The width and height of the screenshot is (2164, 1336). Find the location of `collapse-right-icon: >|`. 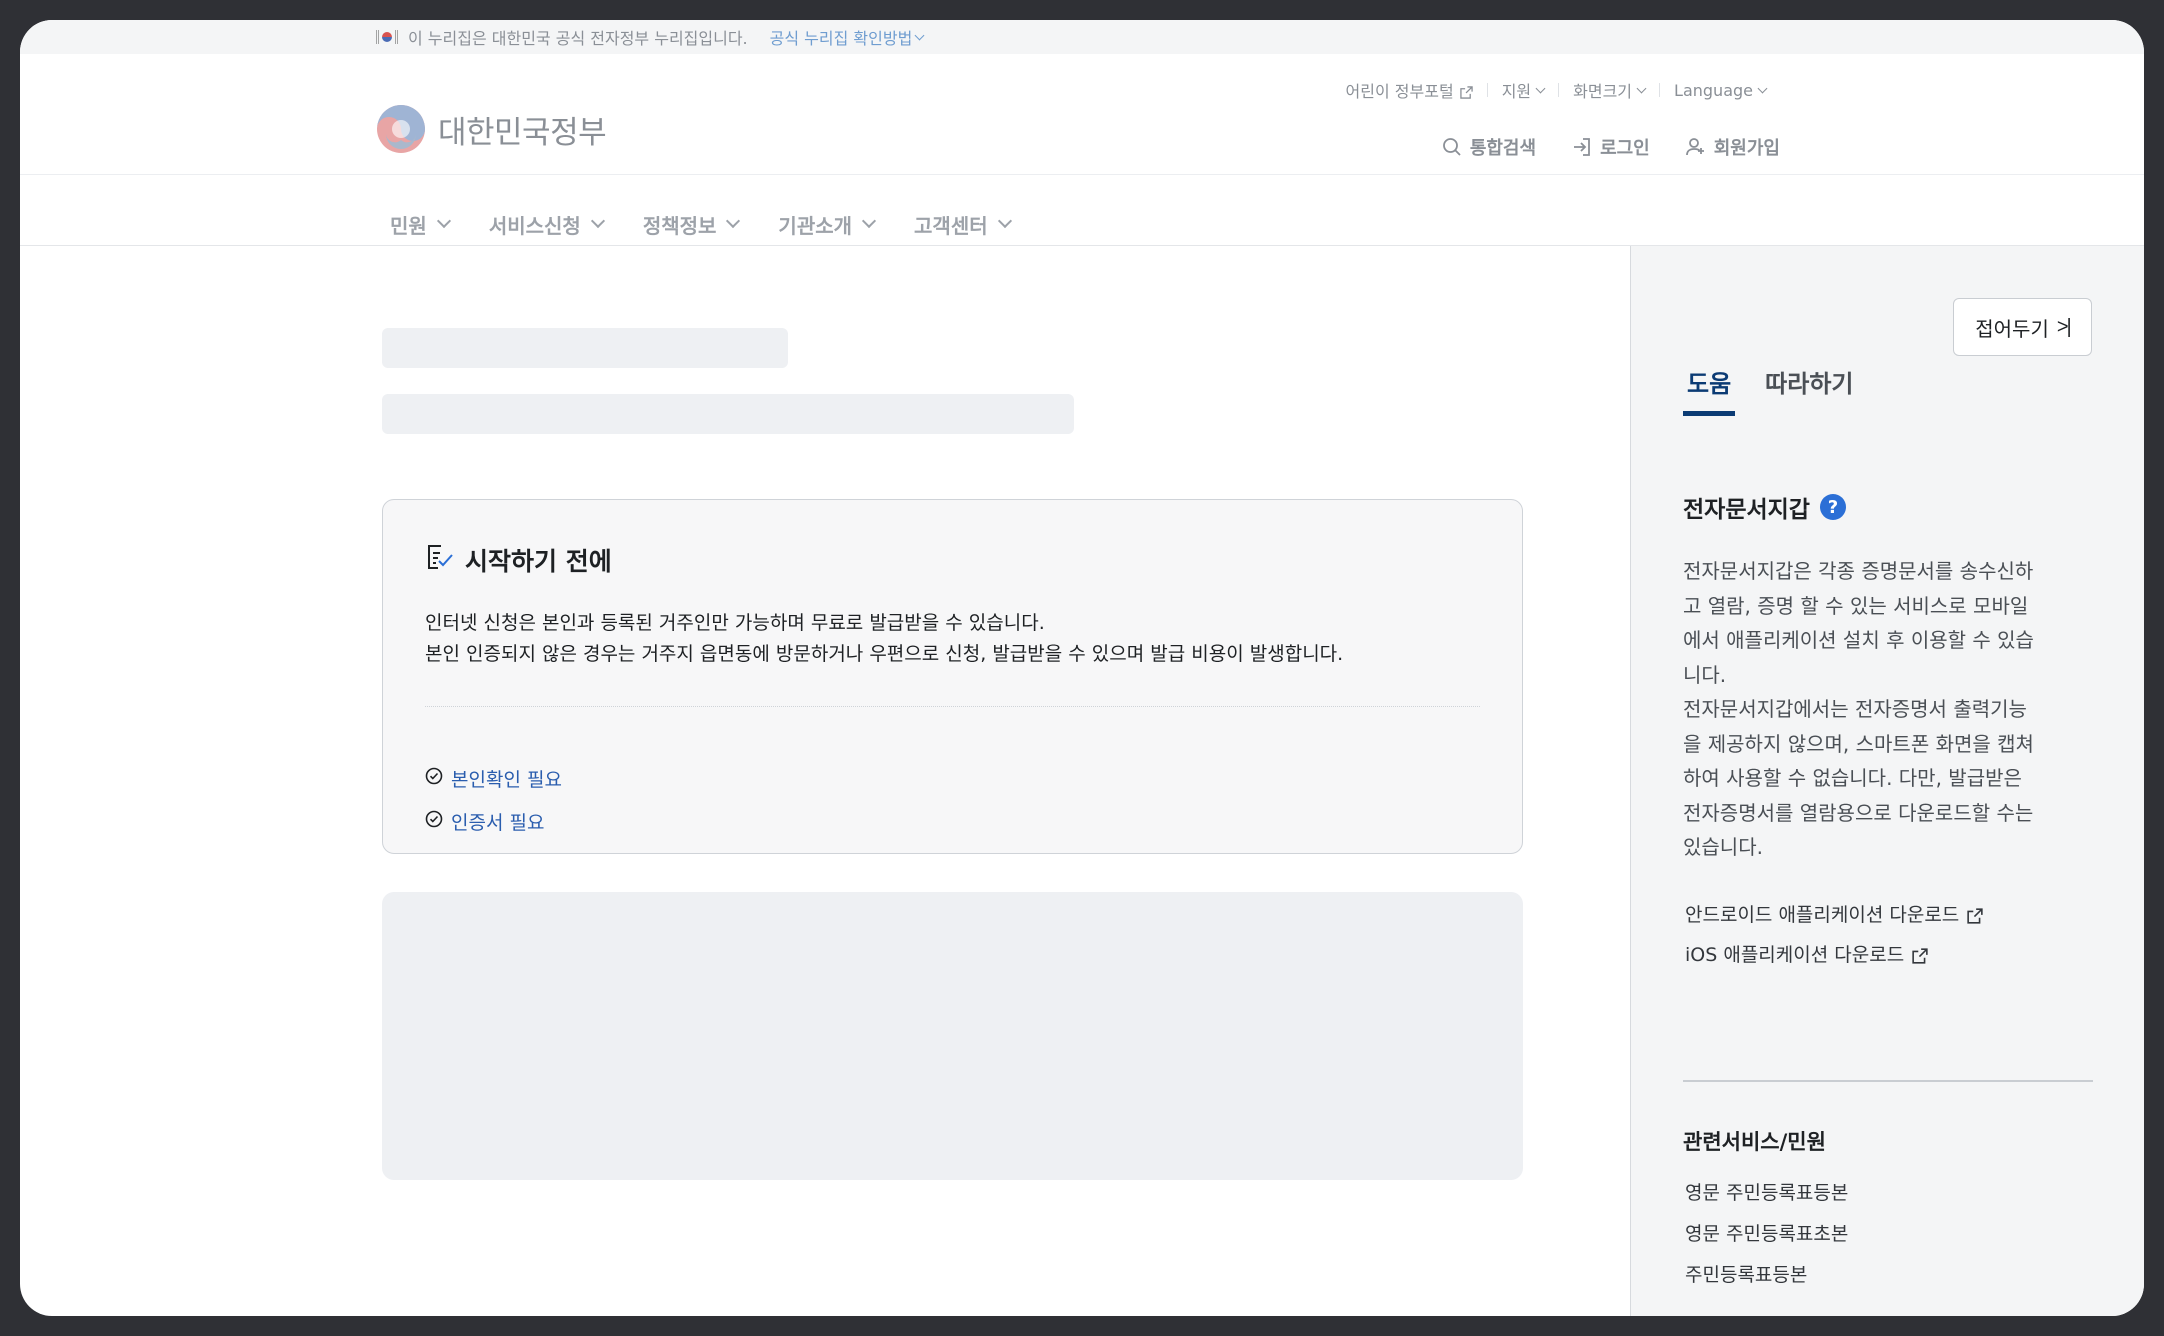

collapse-right-icon: >| is located at coordinates (2064, 326).